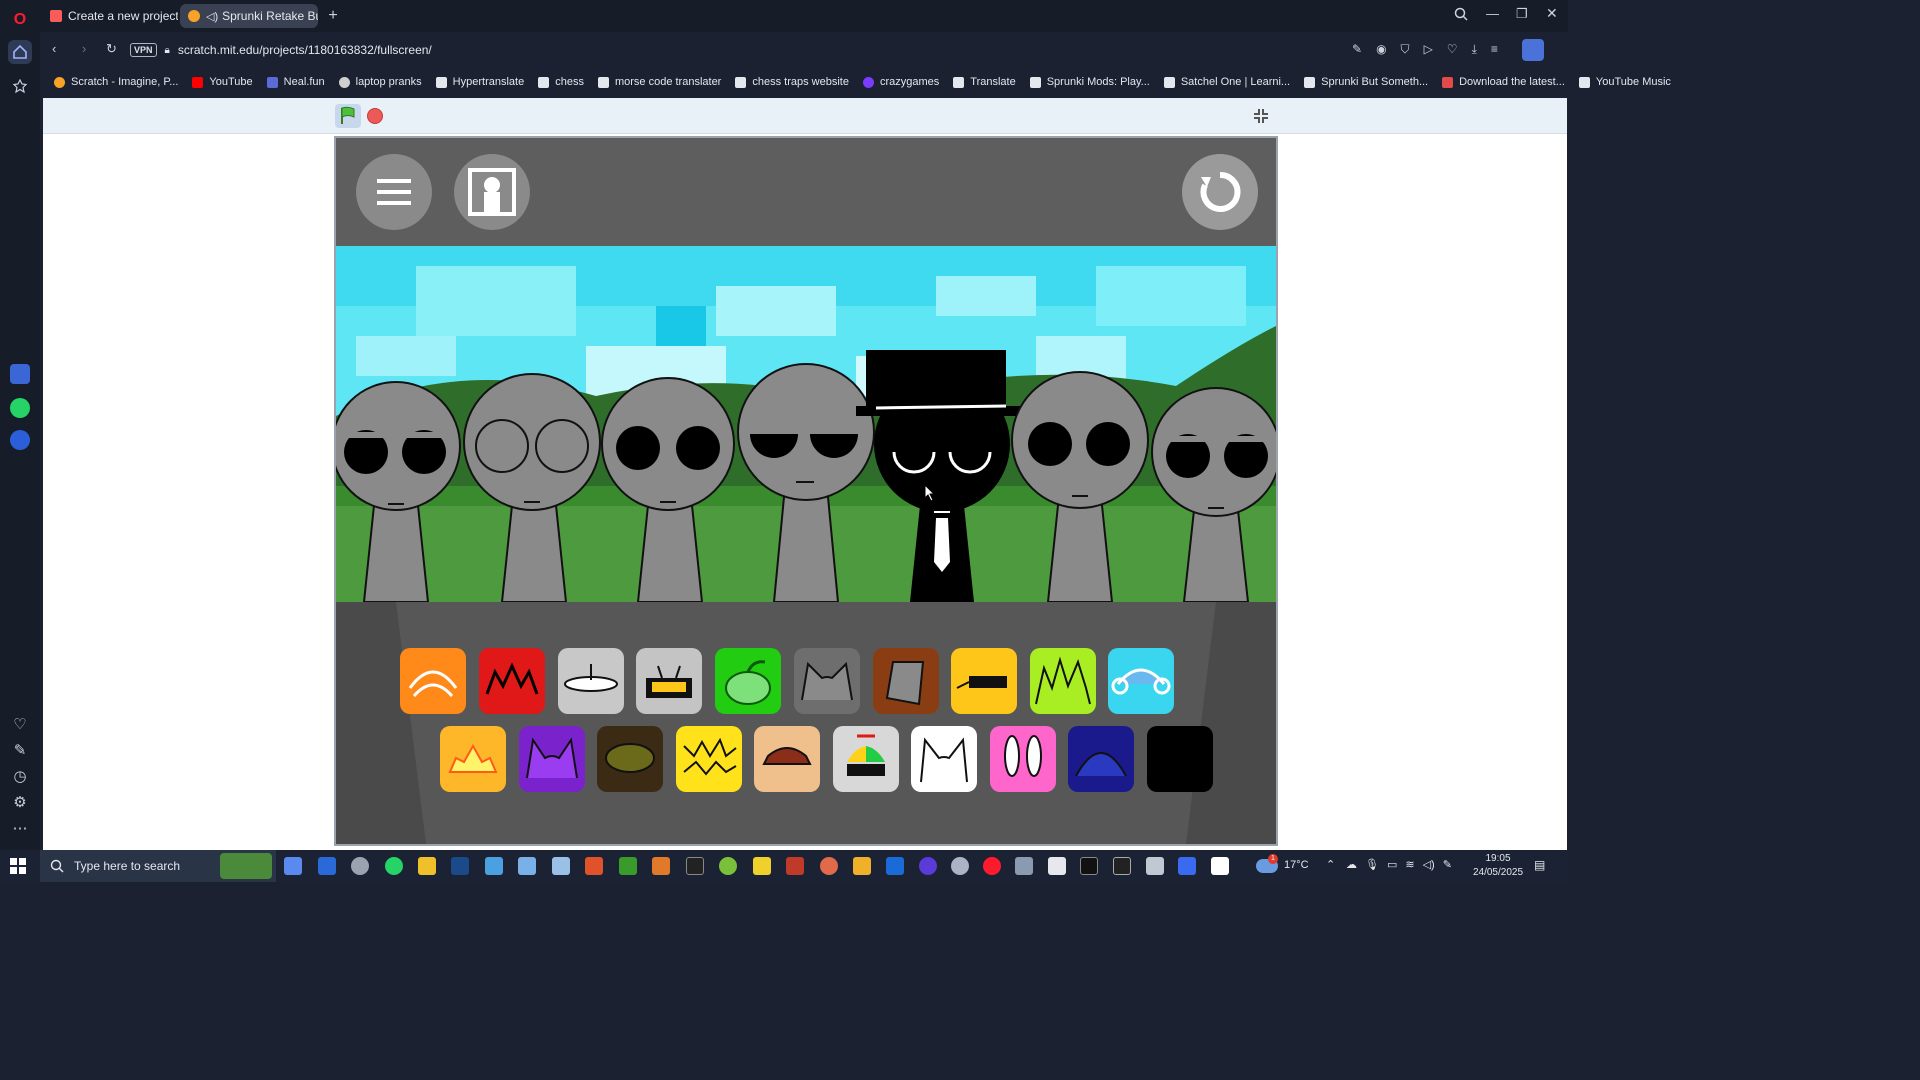 The width and height of the screenshot is (1920, 1080). What do you see at coordinates (1492, 13) in the screenshot?
I see `minimize-button: —` at bounding box center [1492, 13].